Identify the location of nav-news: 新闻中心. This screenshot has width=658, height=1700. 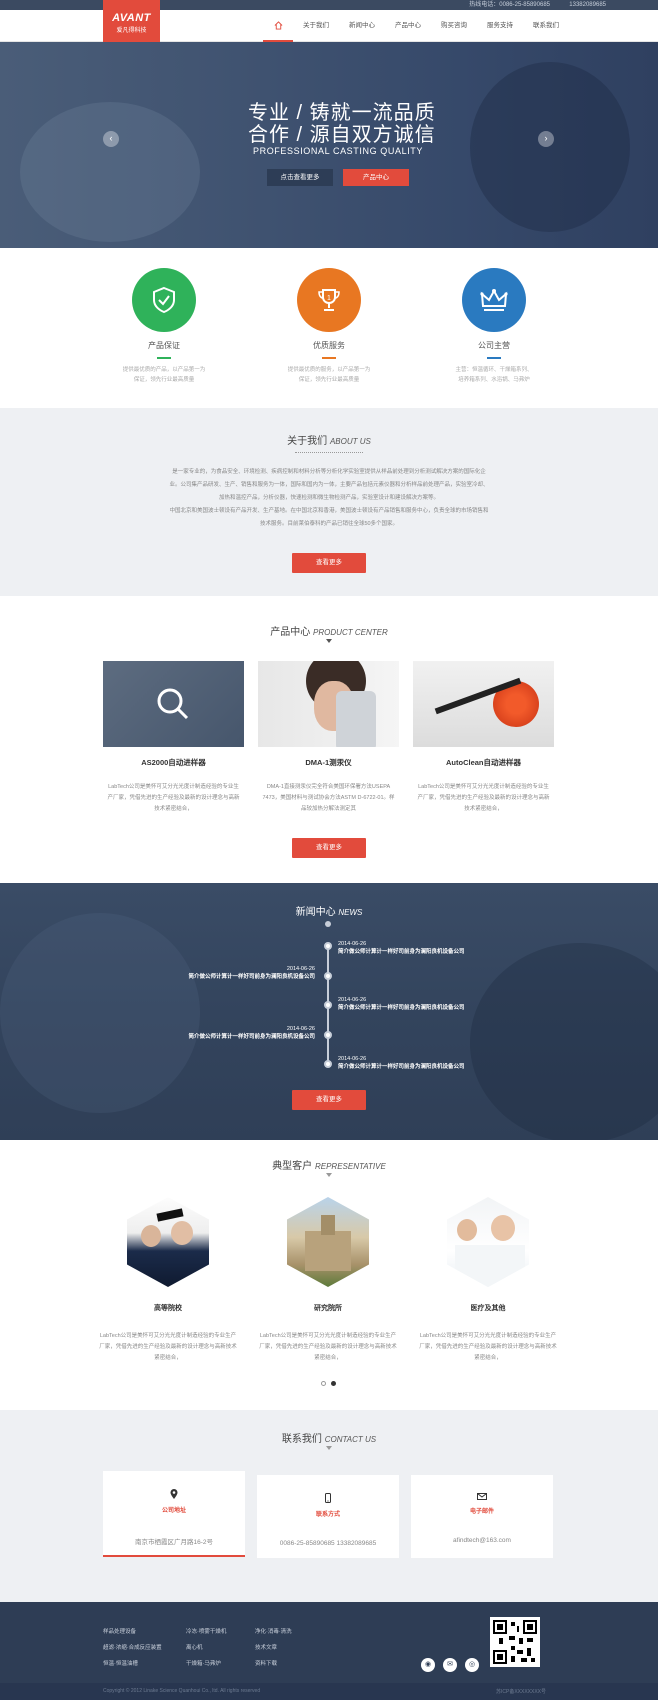
(362, 26).